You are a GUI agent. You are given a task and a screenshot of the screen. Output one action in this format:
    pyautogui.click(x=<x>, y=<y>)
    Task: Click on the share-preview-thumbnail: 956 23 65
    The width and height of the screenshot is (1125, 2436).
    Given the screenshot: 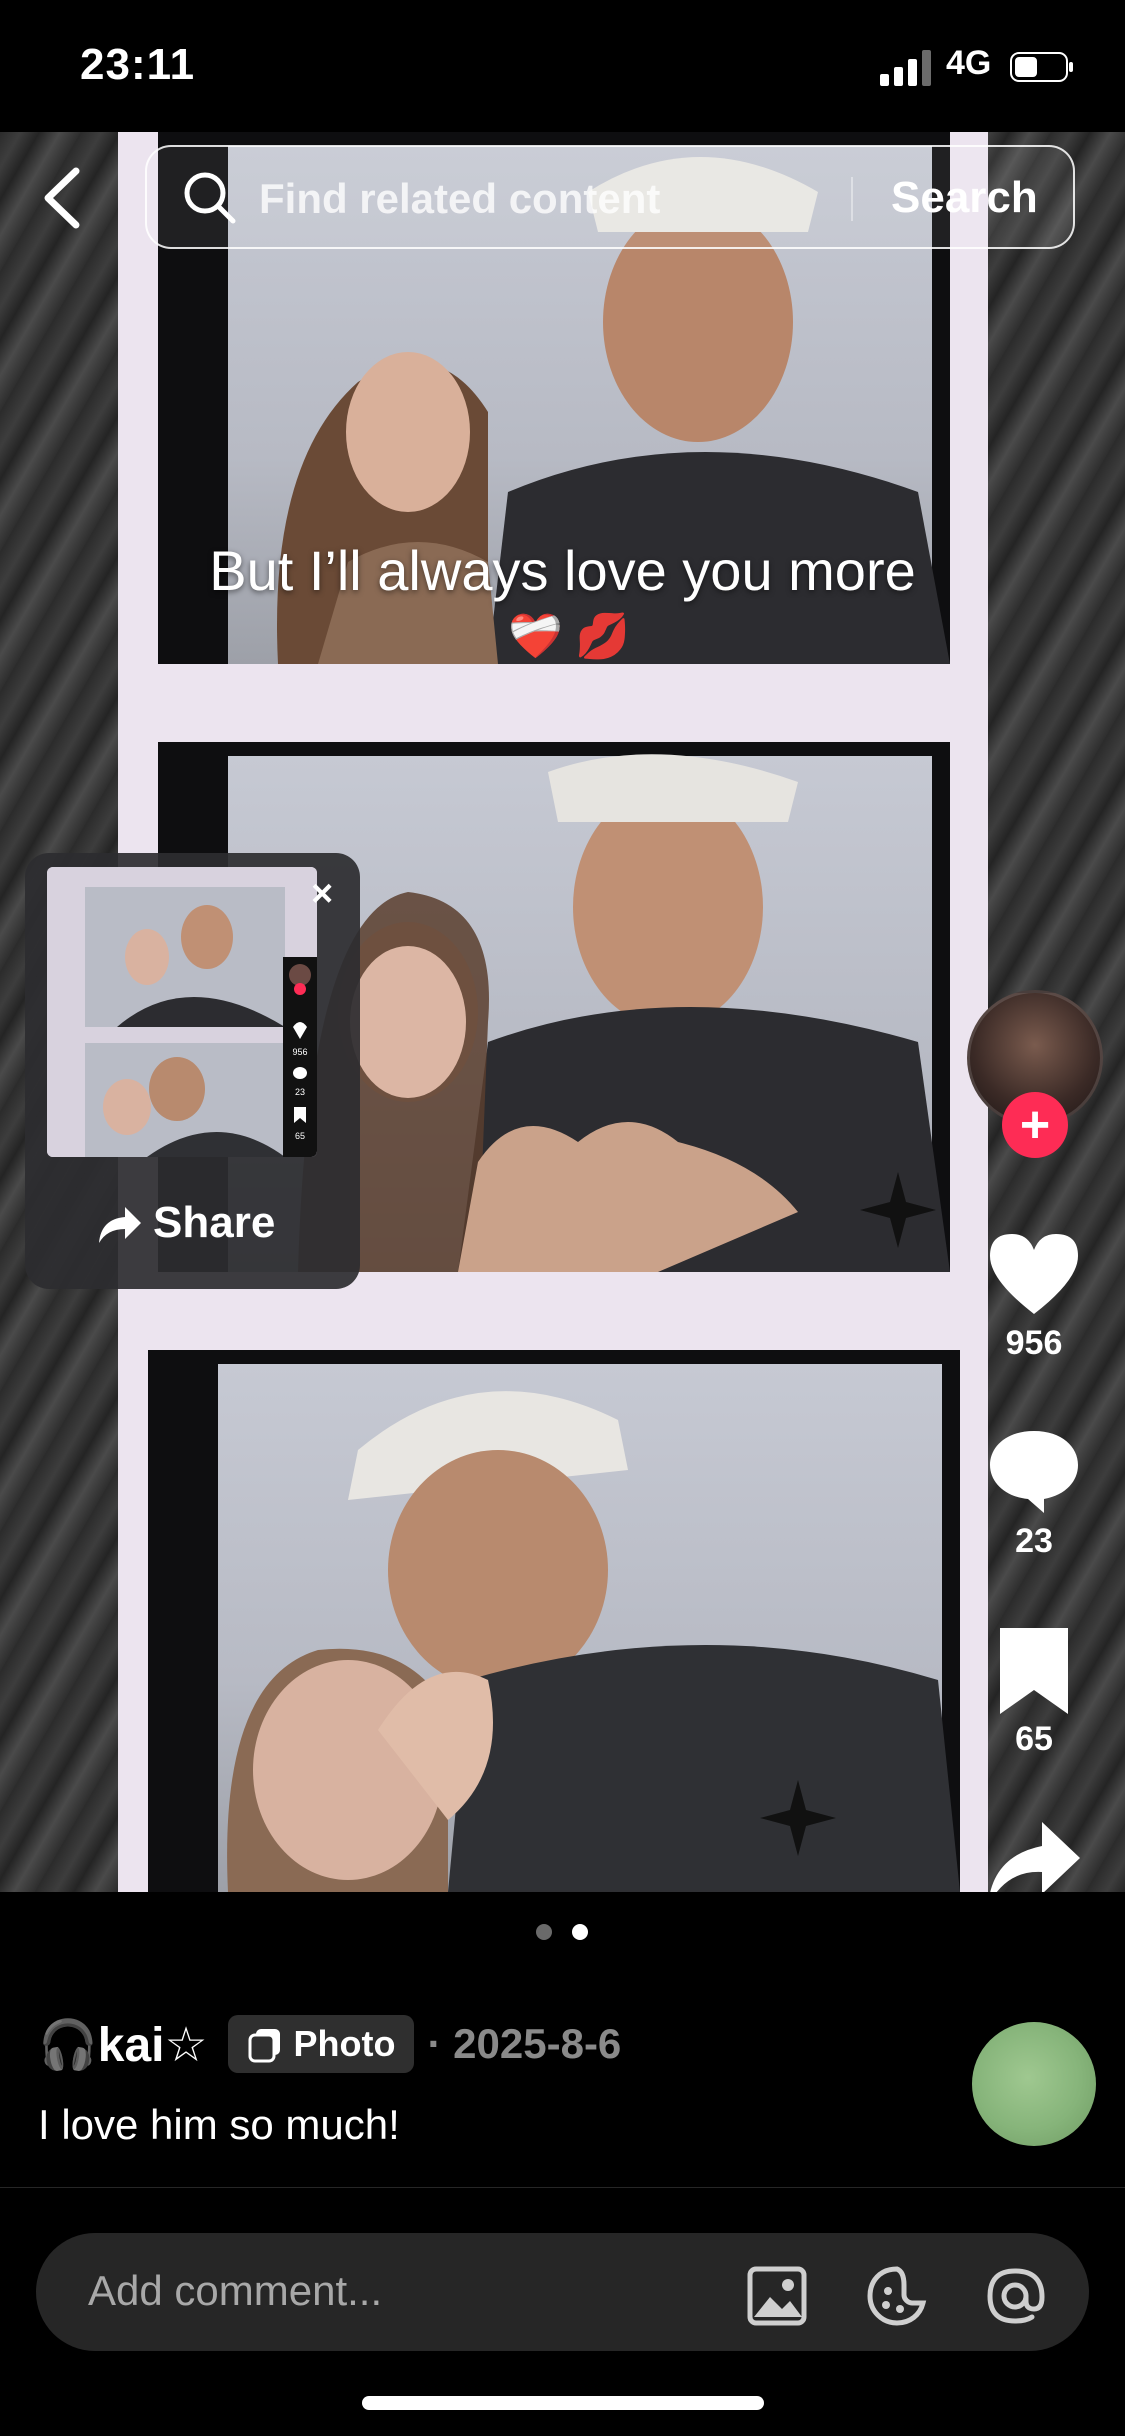 What is the action you would take?
    pyautogui.click(x=182, y=1012)
    